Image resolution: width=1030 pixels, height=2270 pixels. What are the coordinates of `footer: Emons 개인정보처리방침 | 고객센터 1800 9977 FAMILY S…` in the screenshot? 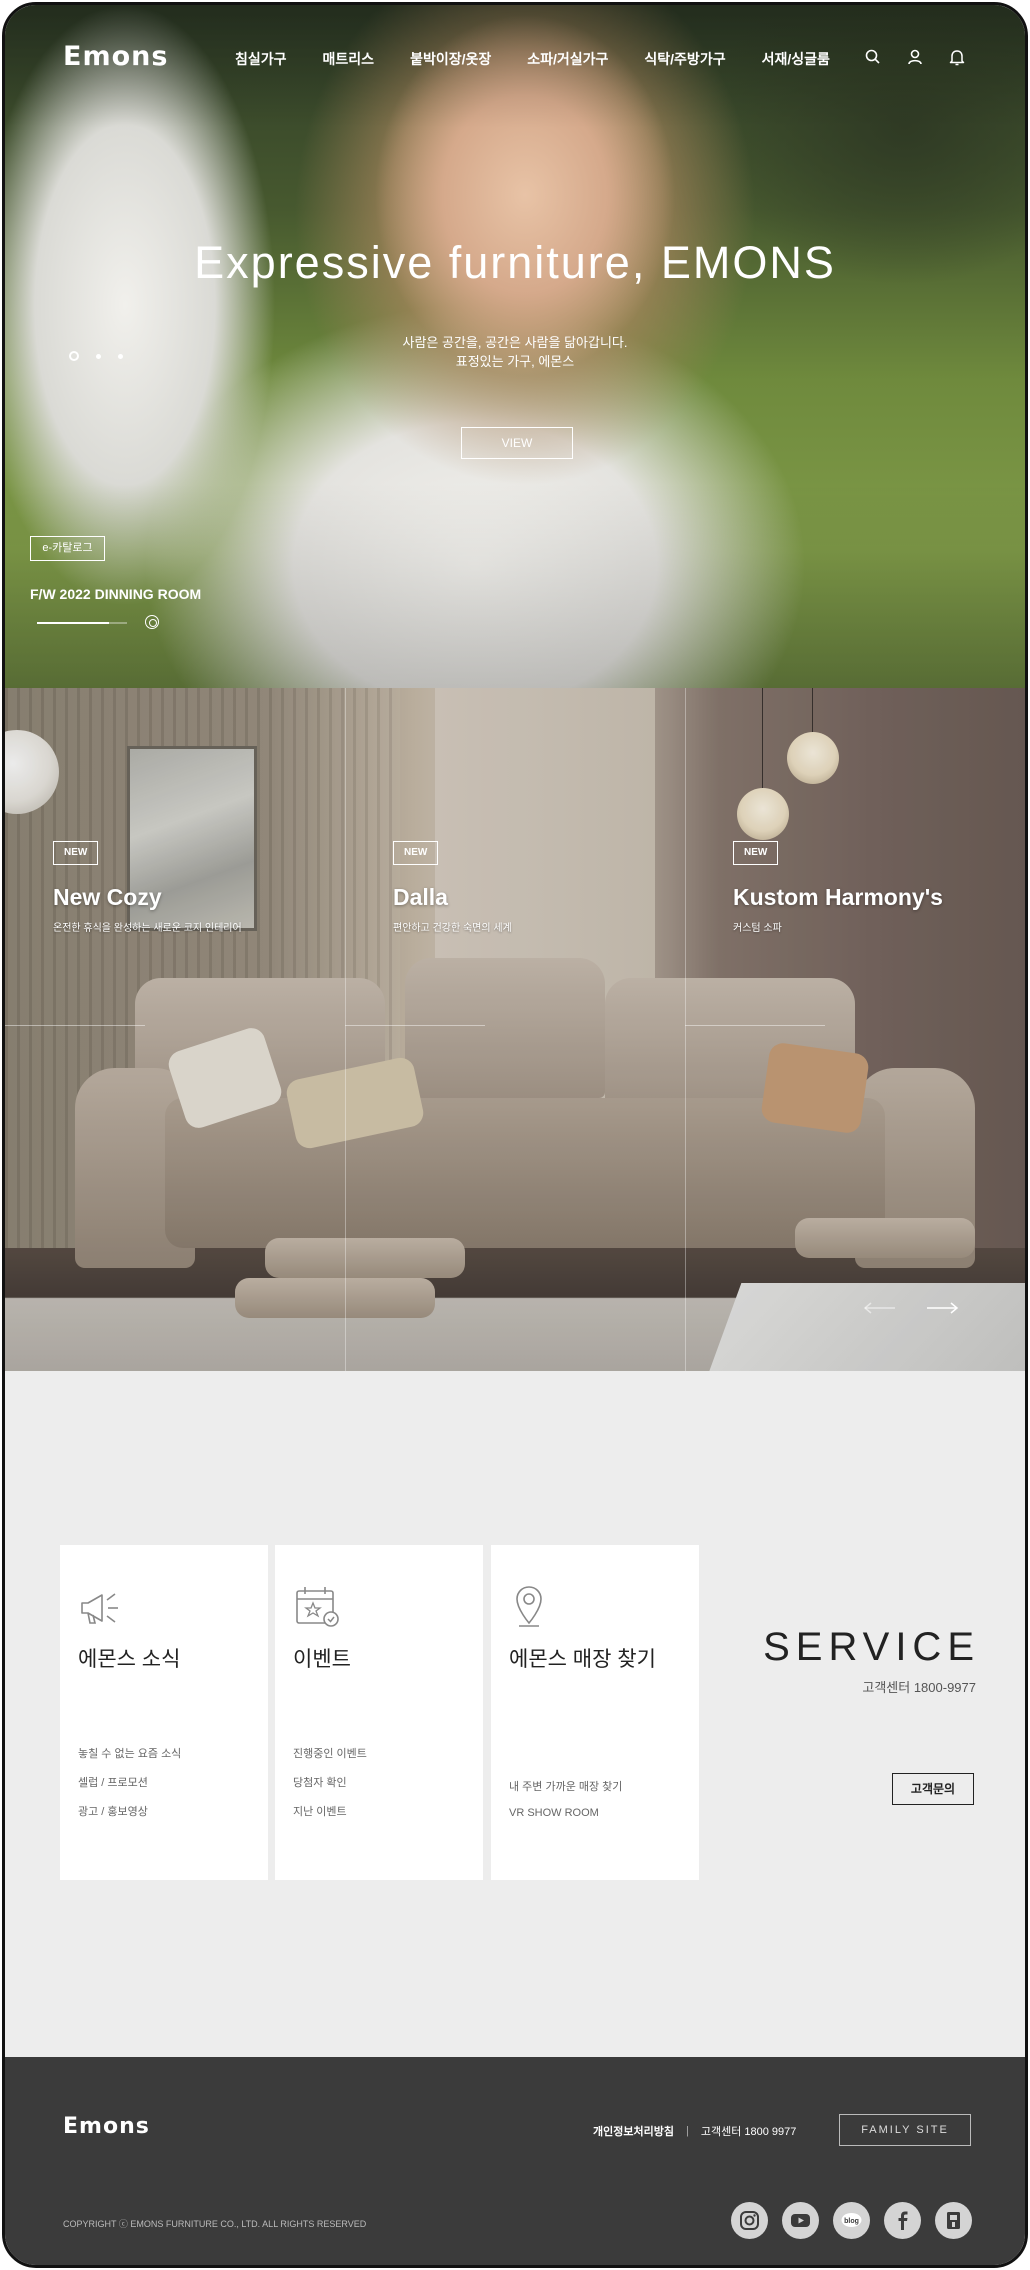 It's located at (515, 2161).